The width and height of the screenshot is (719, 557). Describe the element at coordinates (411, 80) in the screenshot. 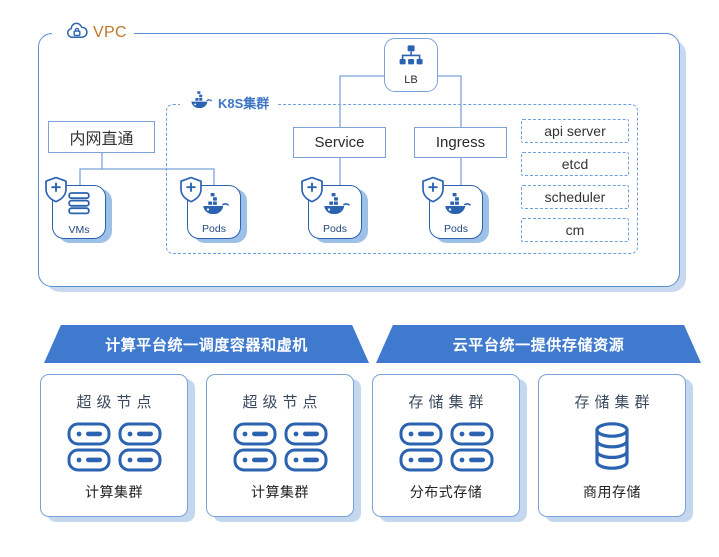

I see `lb-node-label: LB` at that location.